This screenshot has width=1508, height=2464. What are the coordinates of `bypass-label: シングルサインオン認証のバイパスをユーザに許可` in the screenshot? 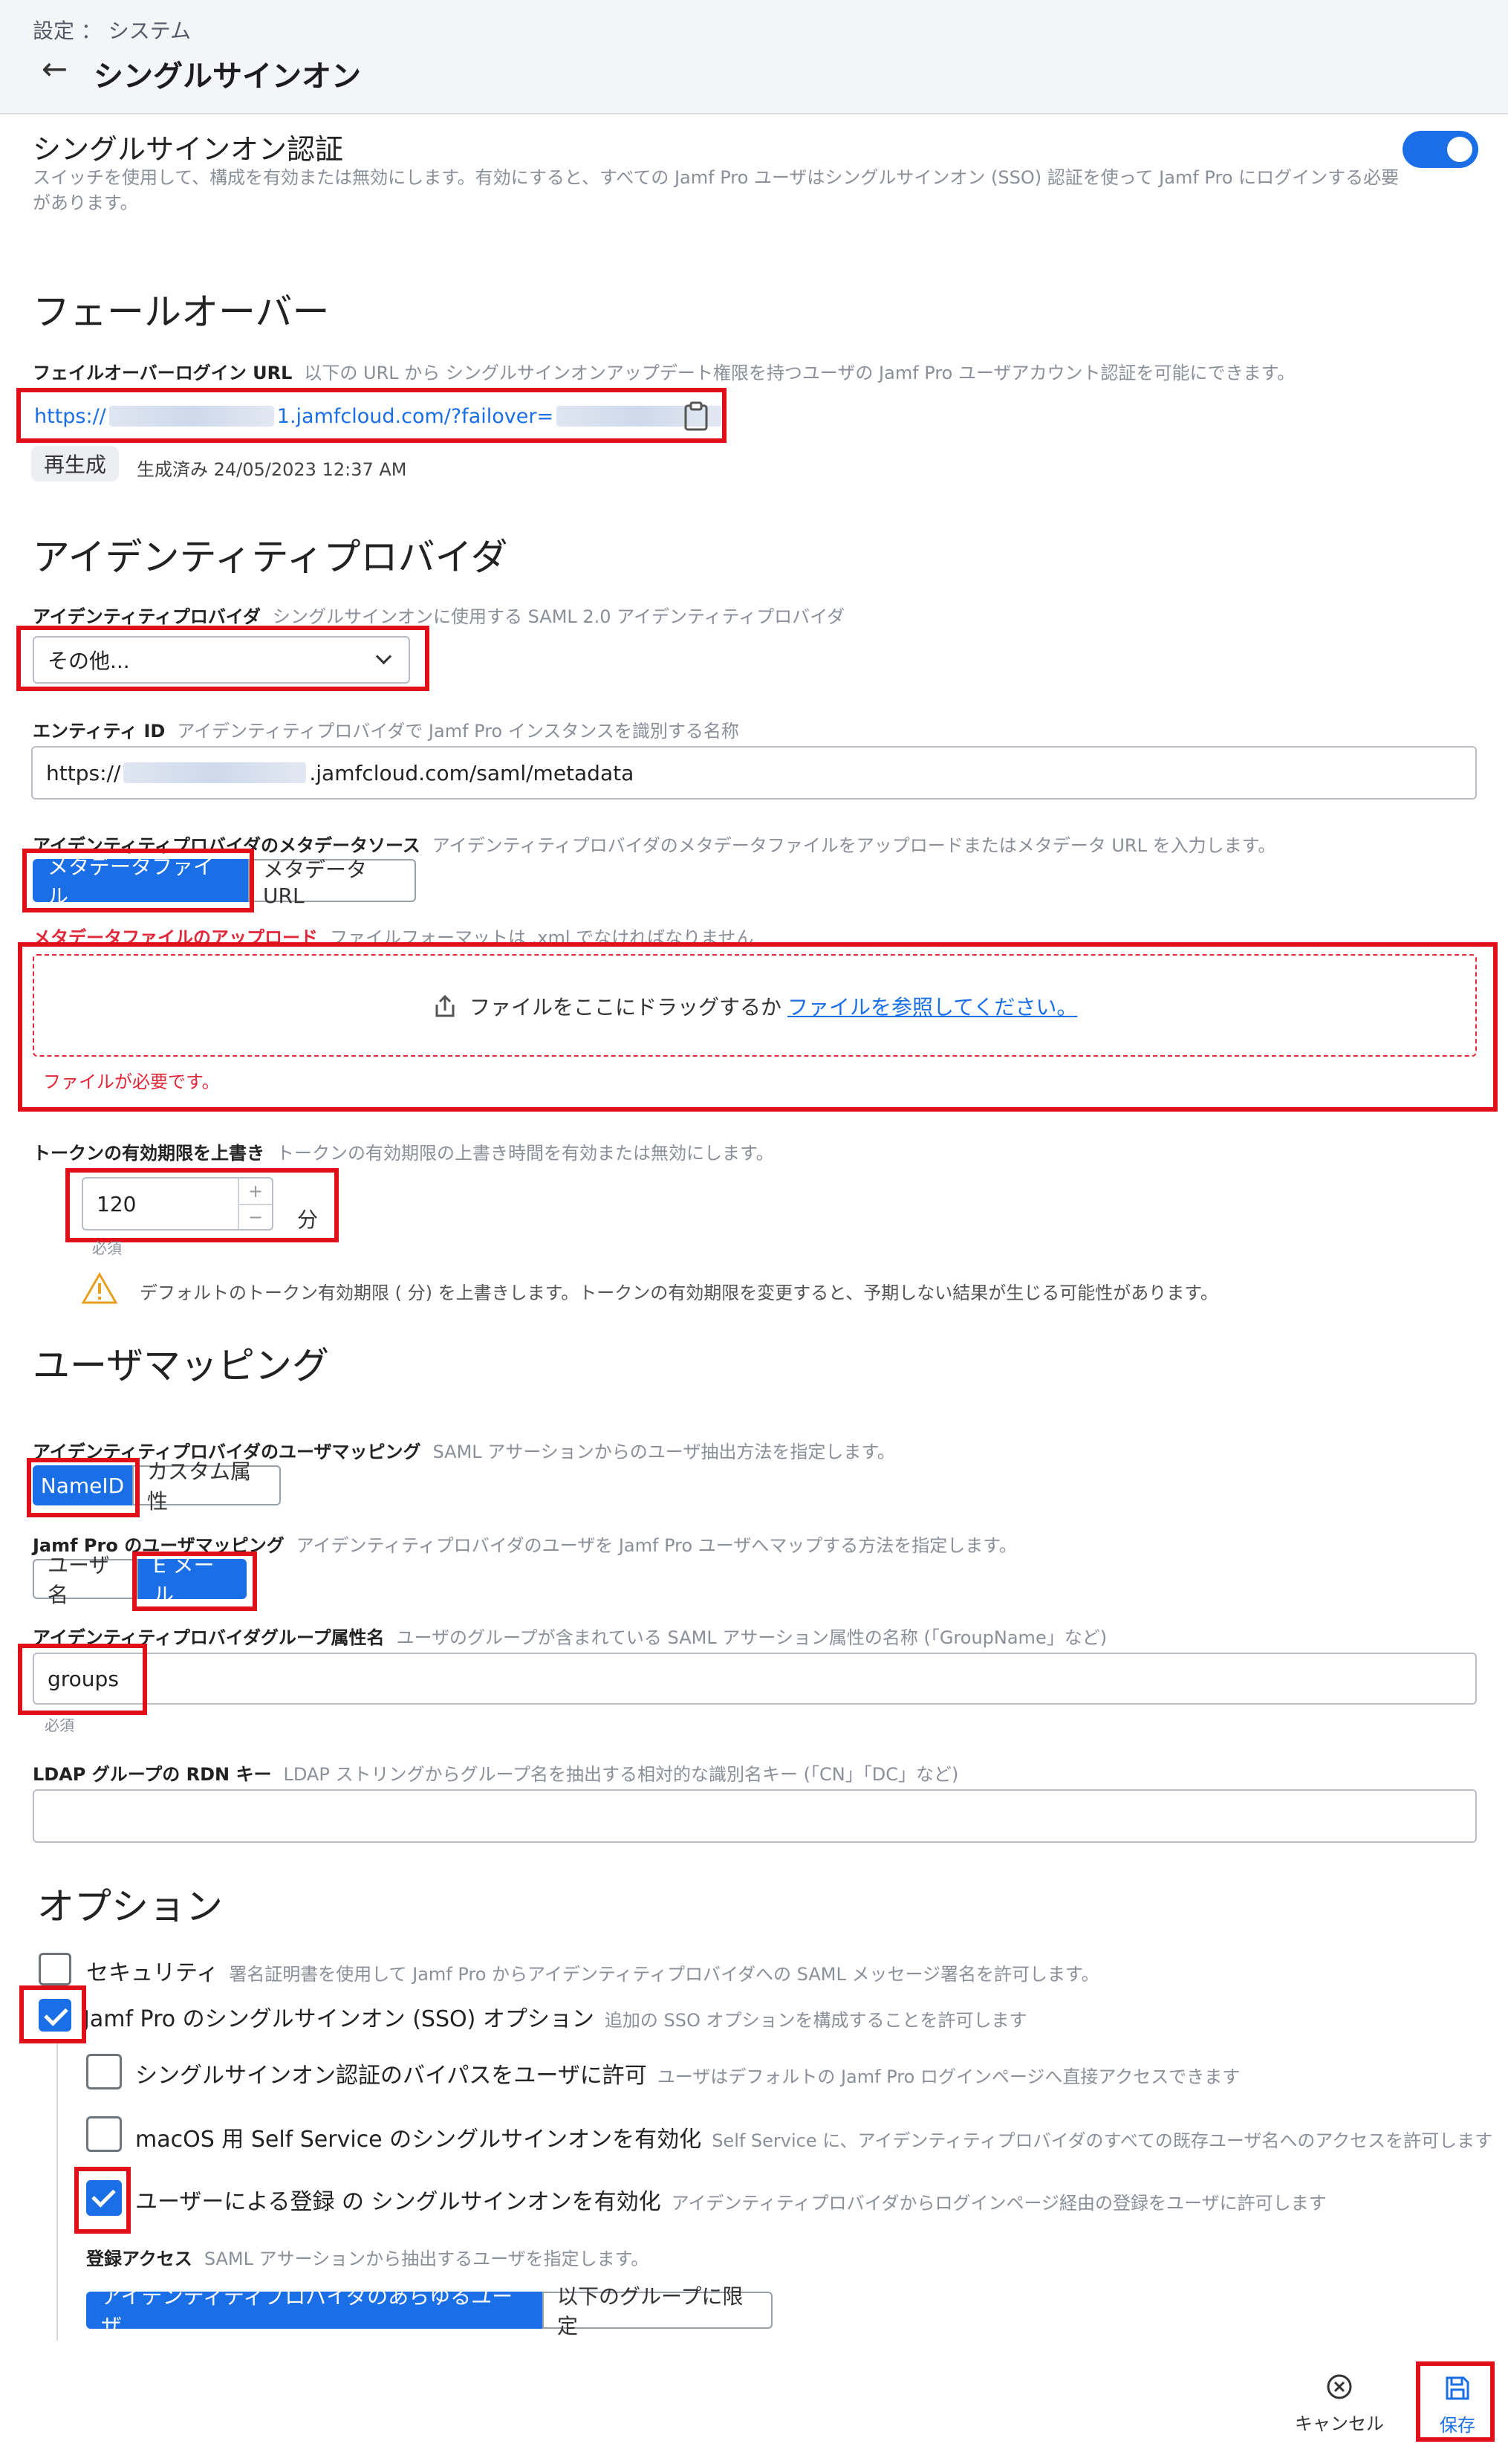 It's located at (391, 2076).